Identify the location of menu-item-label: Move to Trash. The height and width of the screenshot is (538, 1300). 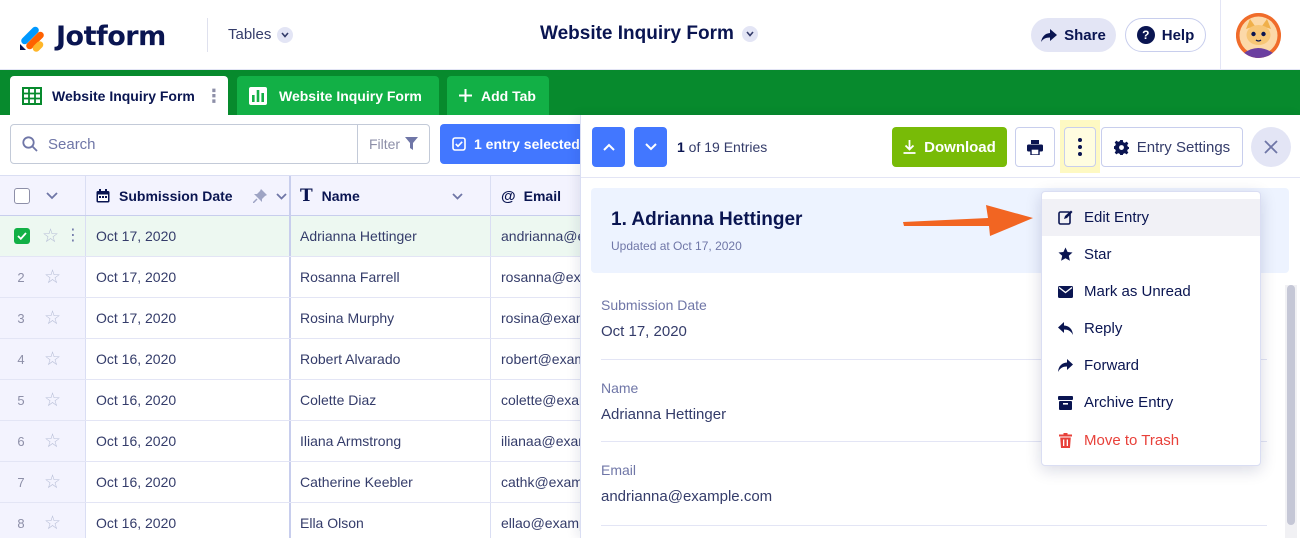
(1132, 440).